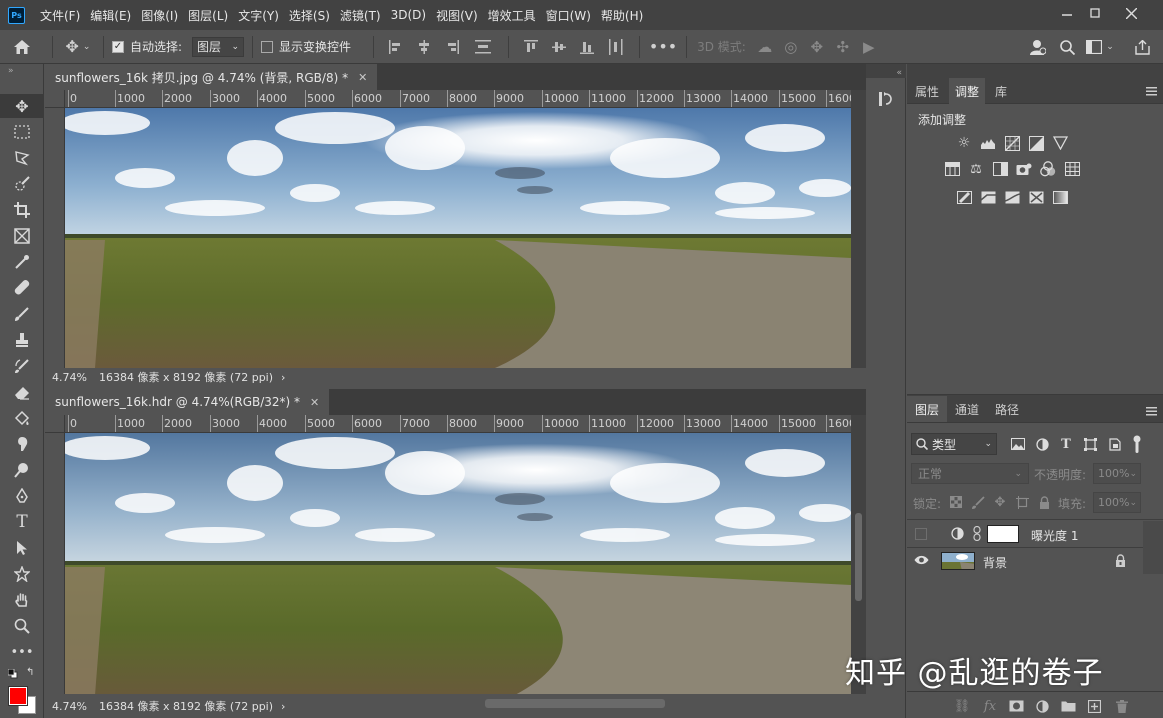  I want to click on 3d-scale-button: ▶, so click(869, 47).